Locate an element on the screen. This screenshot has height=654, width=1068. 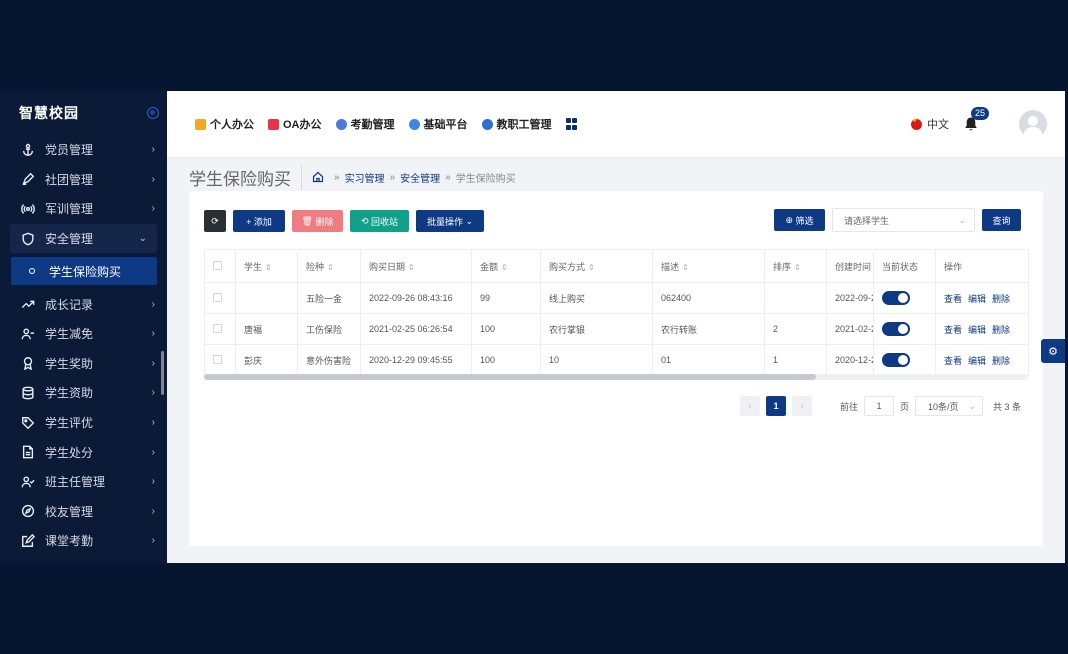
topnav-platform: 基础平台 is located at coordinates (438, 124).